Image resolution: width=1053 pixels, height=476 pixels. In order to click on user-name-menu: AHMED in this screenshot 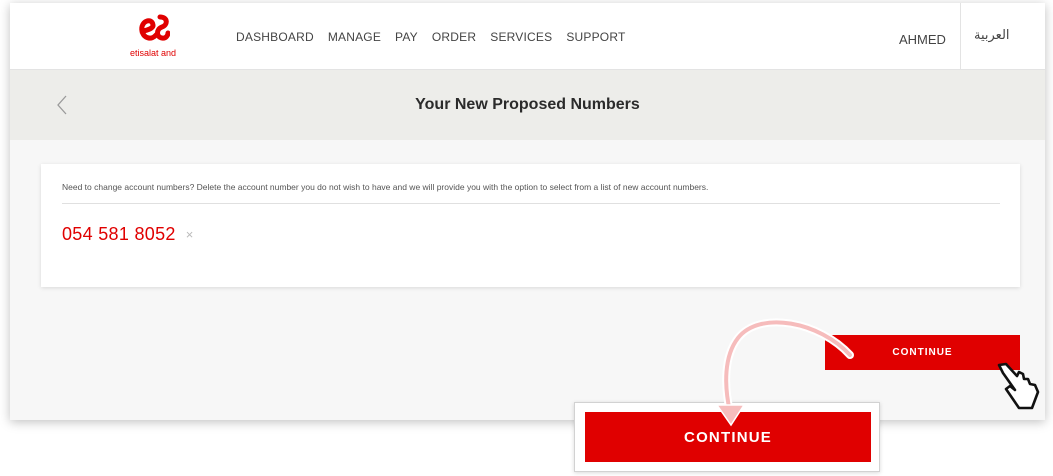, I will do `click(922, 39)`.